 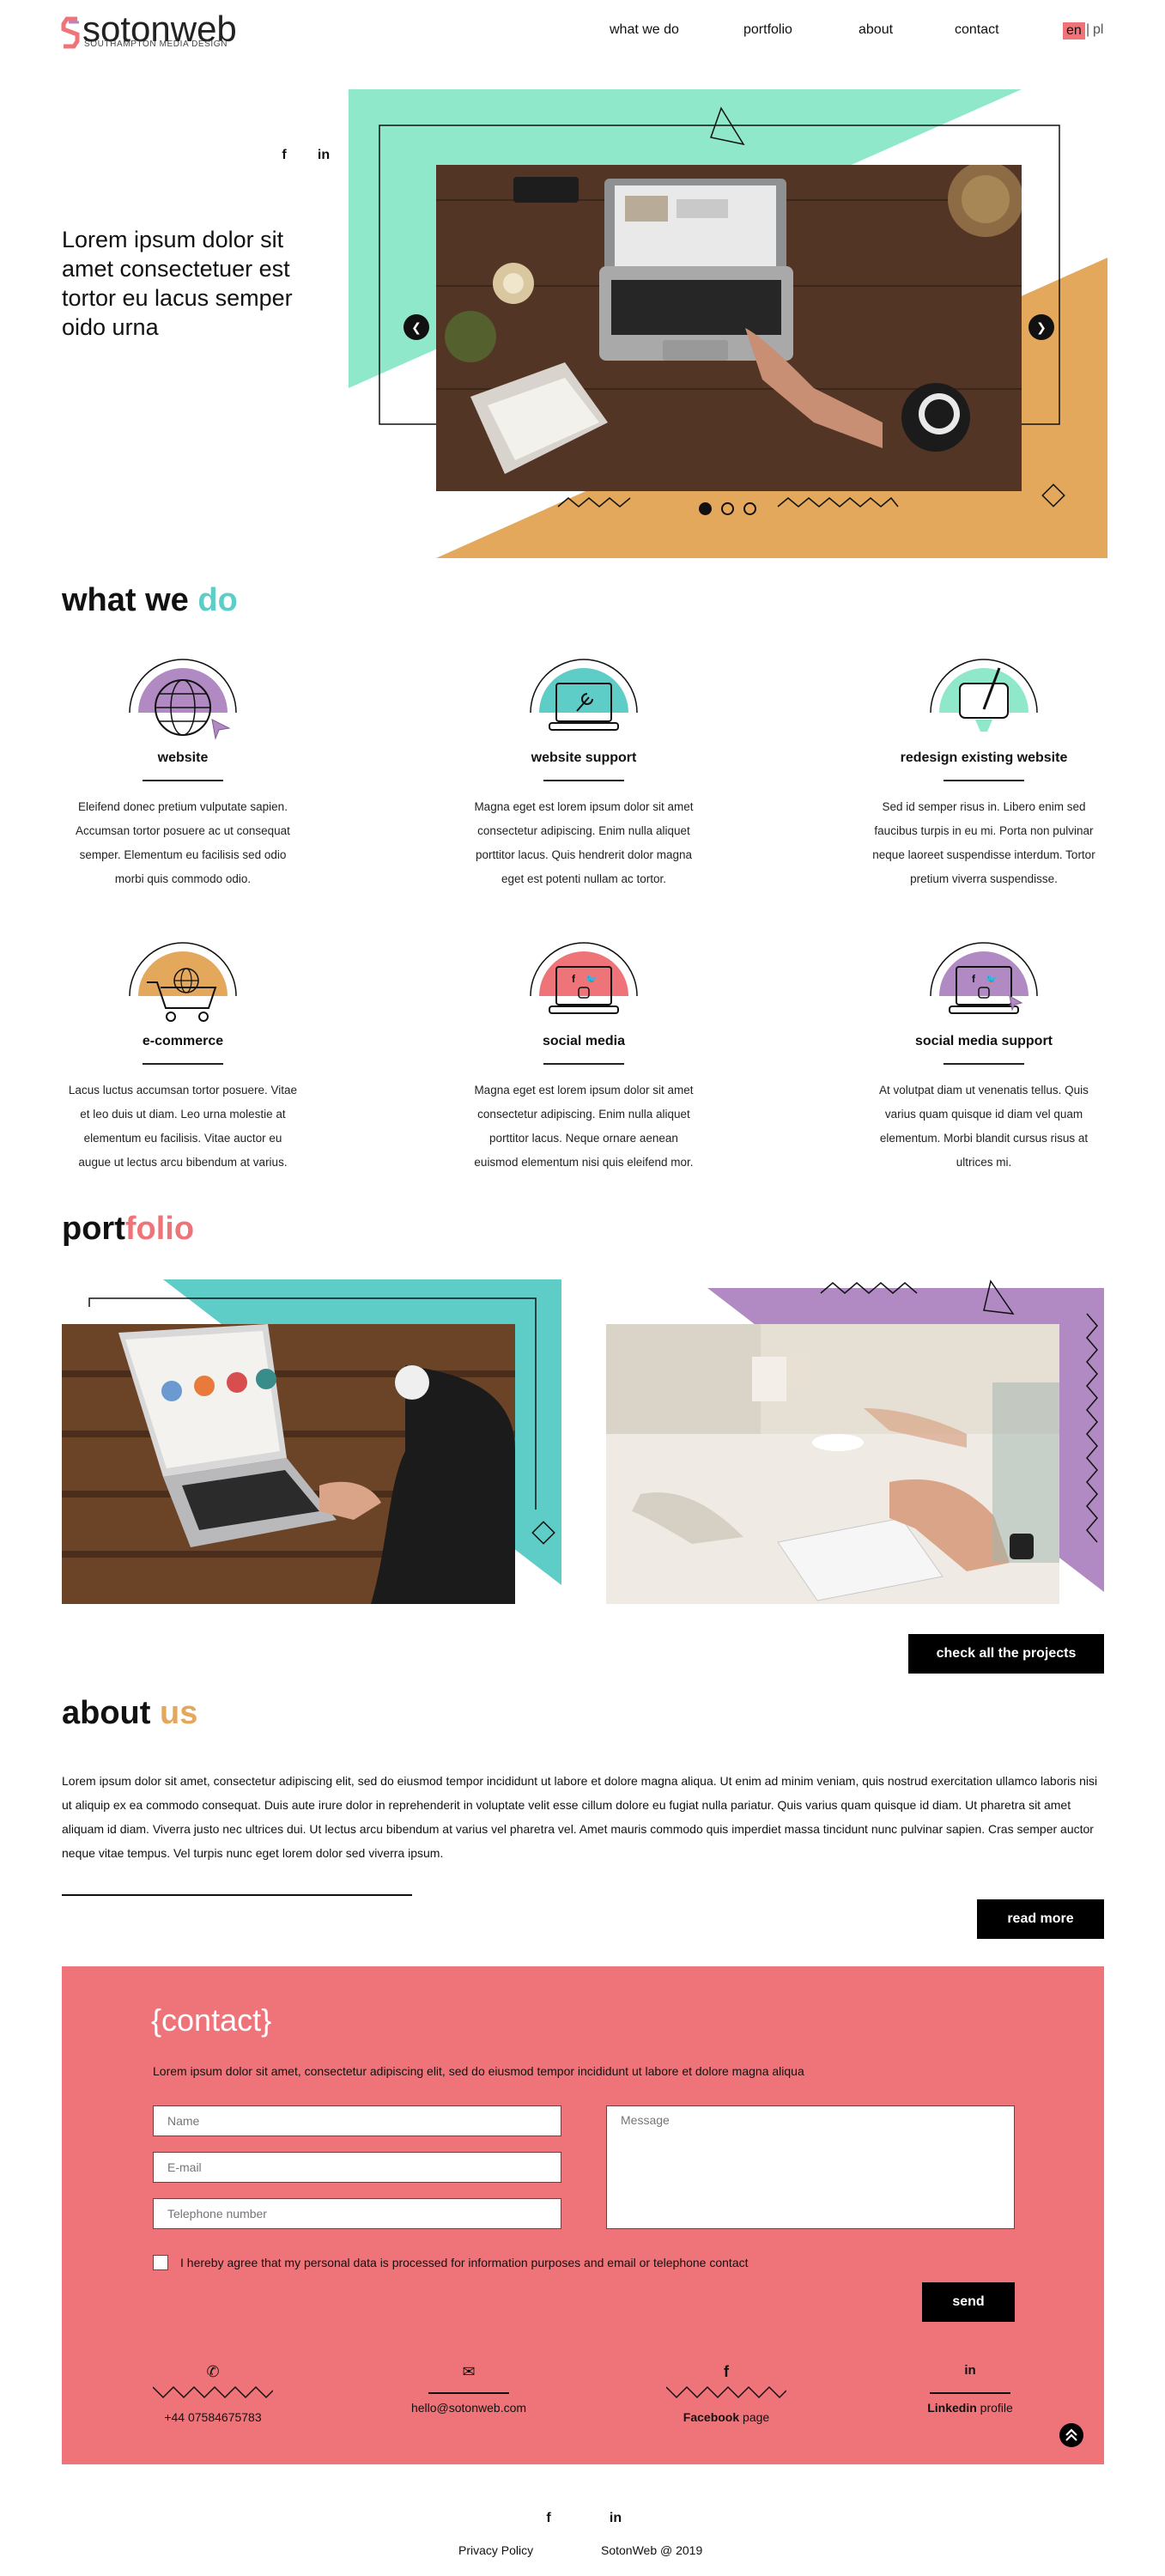 What do you see at coordinates (213, 2371) in the screenshot?
I see `phone-icon: ✆` at bounding box center [213, 2371].